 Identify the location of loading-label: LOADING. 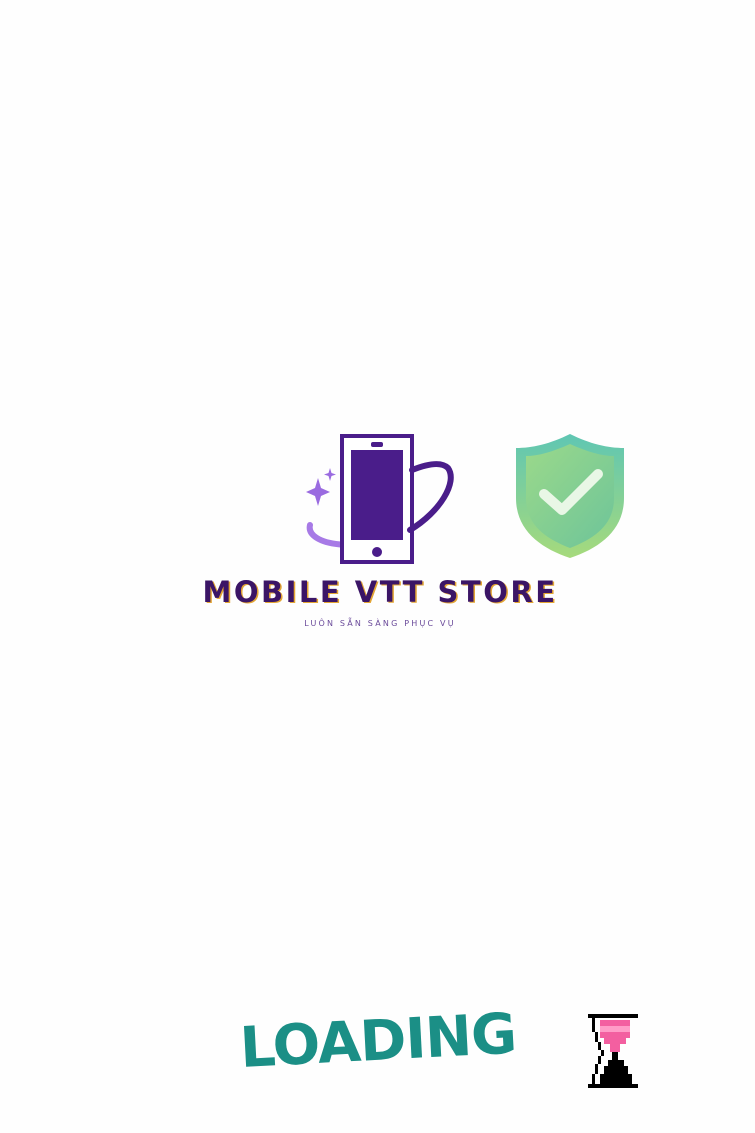
(378, 1041).